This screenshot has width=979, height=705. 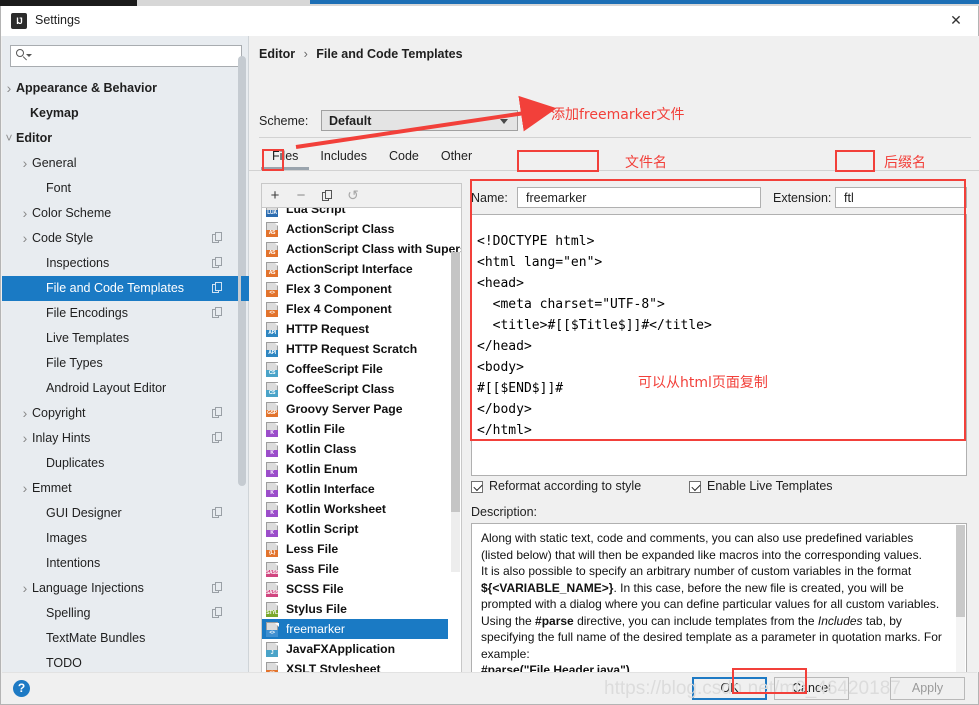 What do you see at coordinates (355, 389) in the screenshot?
I see `template-list-item: CS CoffeeScript Class` at bounding box center [355, 389].